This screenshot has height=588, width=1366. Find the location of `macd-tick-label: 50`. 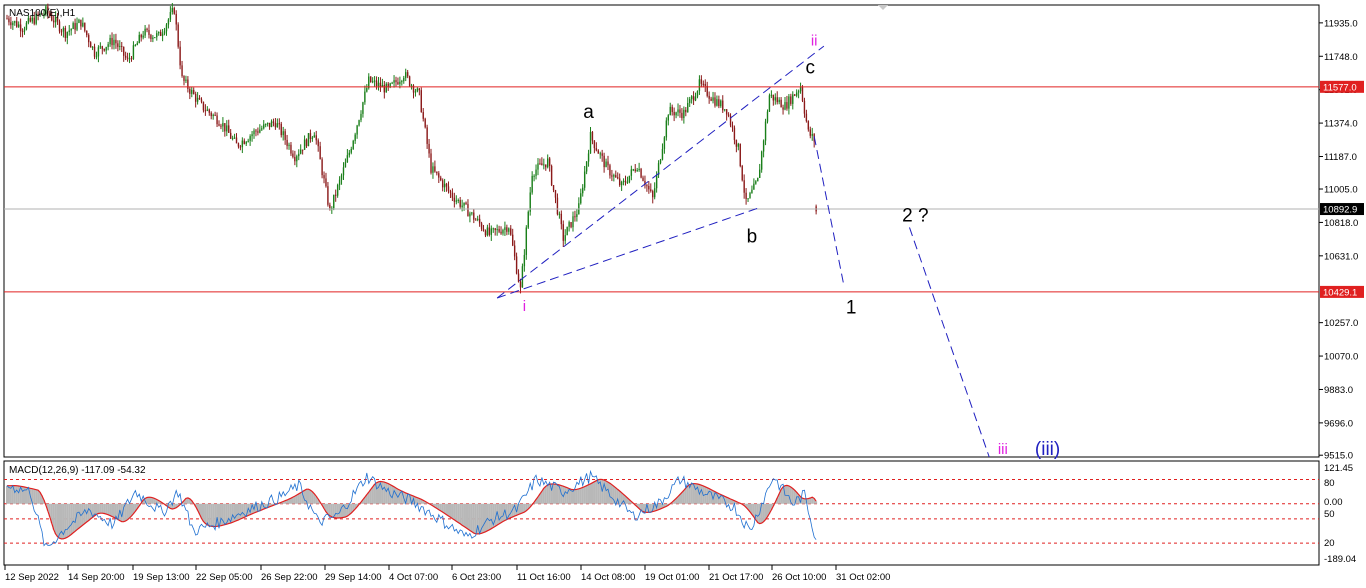

macd-tick-label: 50 is located at coordinates (1329, 514).